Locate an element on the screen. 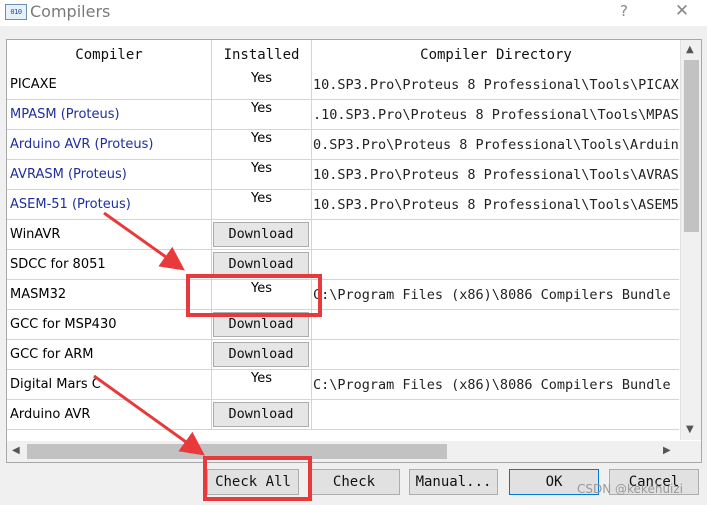 The width and height of the screenshot is (707, 505). arrow-to-check-all is located at coordinates (149, 415).